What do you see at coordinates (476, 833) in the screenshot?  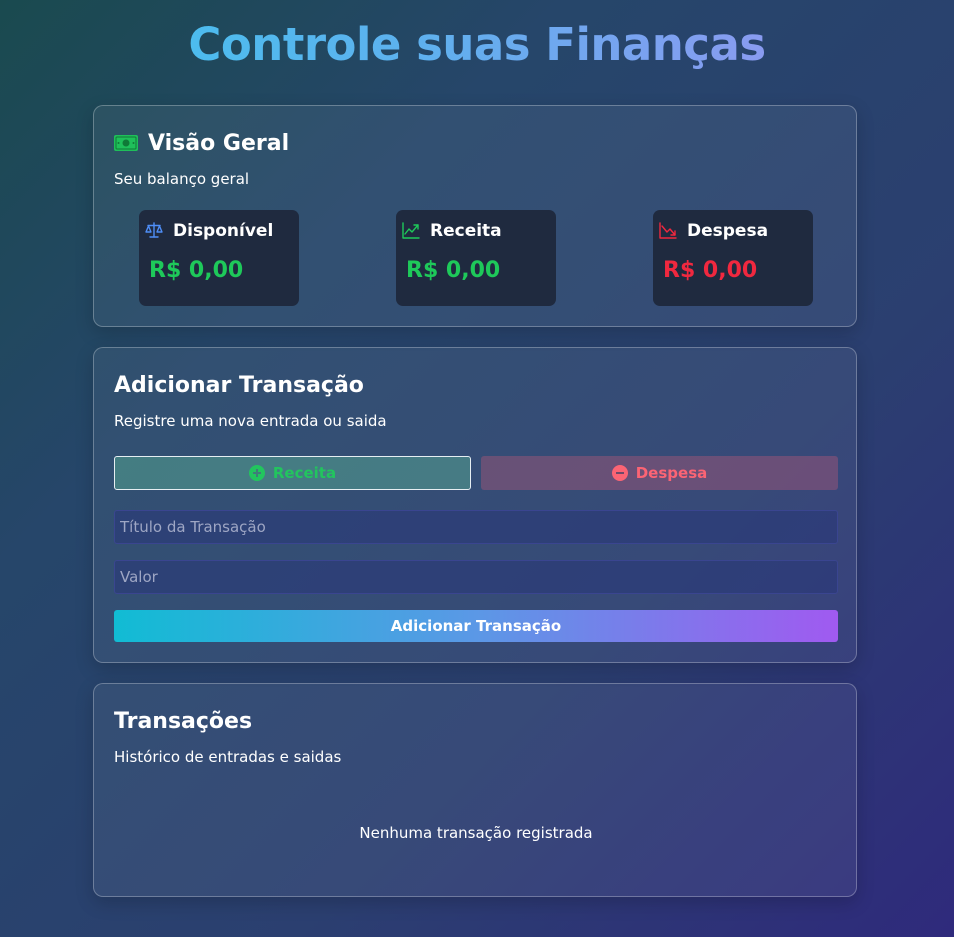 I see `empty-transactions-message: Nenhuma transação registrada` at bounding box center [476, 833].